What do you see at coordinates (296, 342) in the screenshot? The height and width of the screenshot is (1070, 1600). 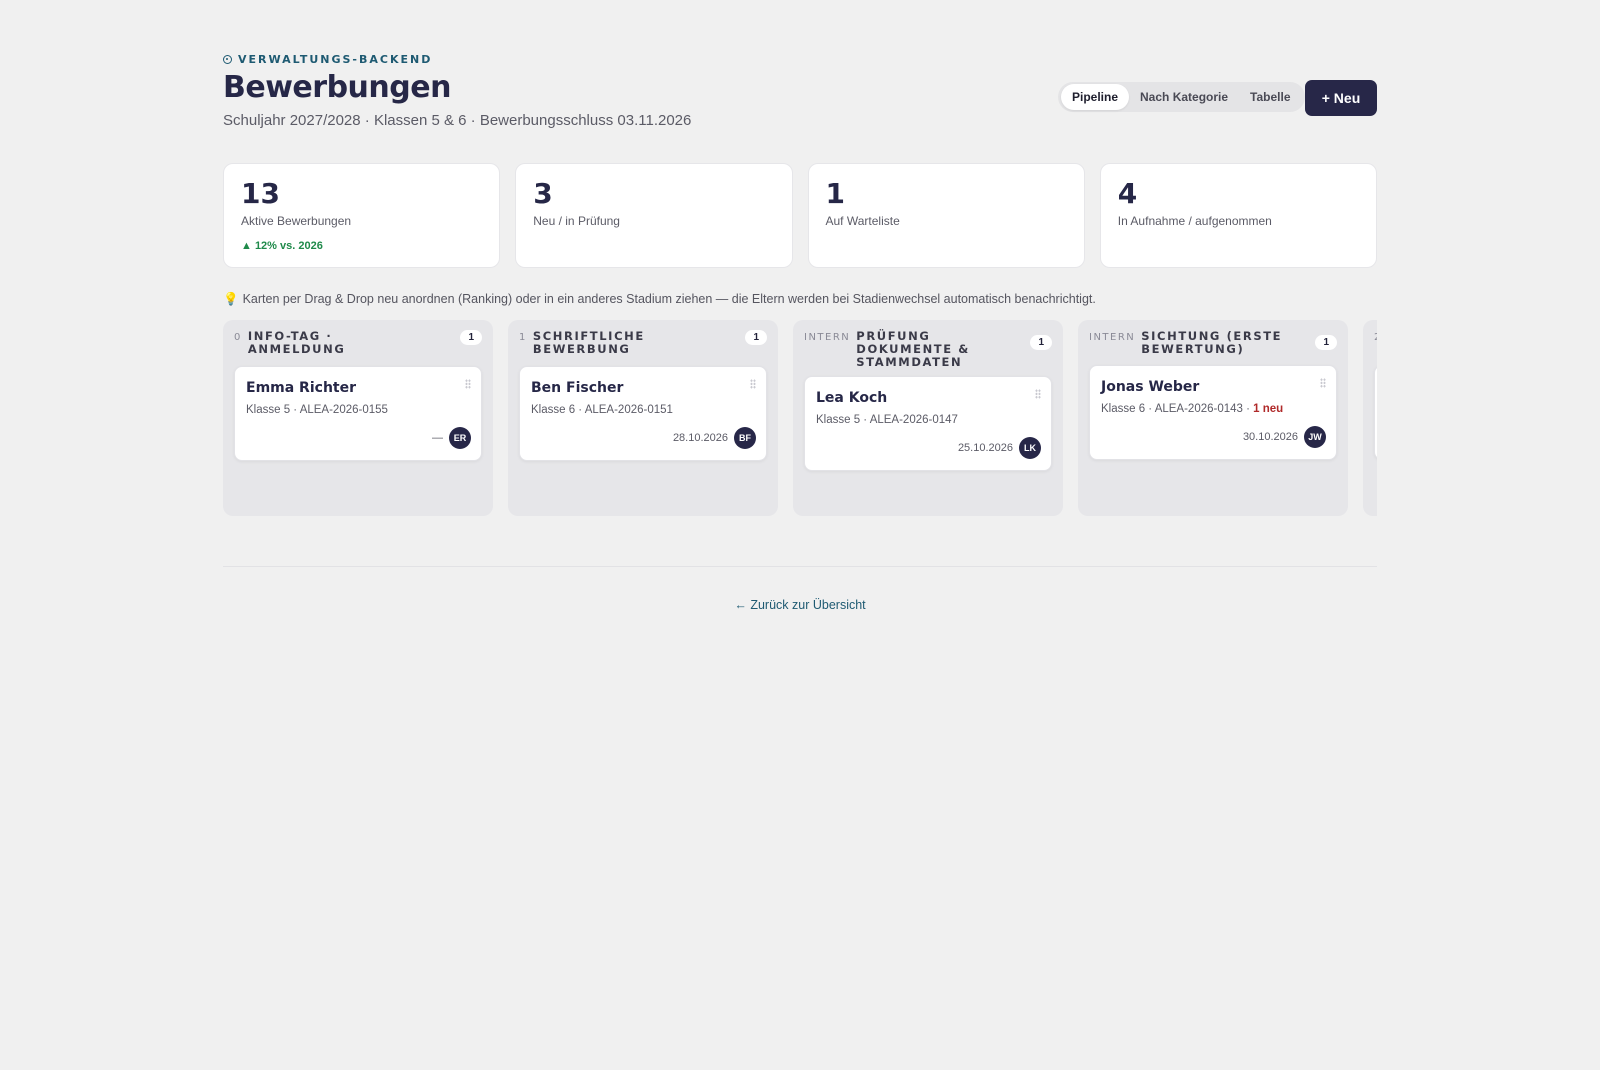 I see `column-title: INFO-TAG · ANMELDUNG` at bounding box center [296, 342].